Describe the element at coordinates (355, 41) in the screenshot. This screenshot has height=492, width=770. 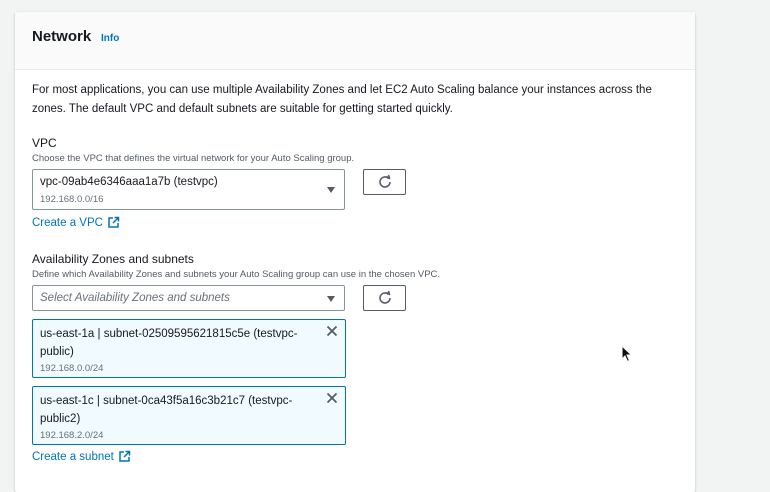
I see `panel-header: Network Info` at that location.